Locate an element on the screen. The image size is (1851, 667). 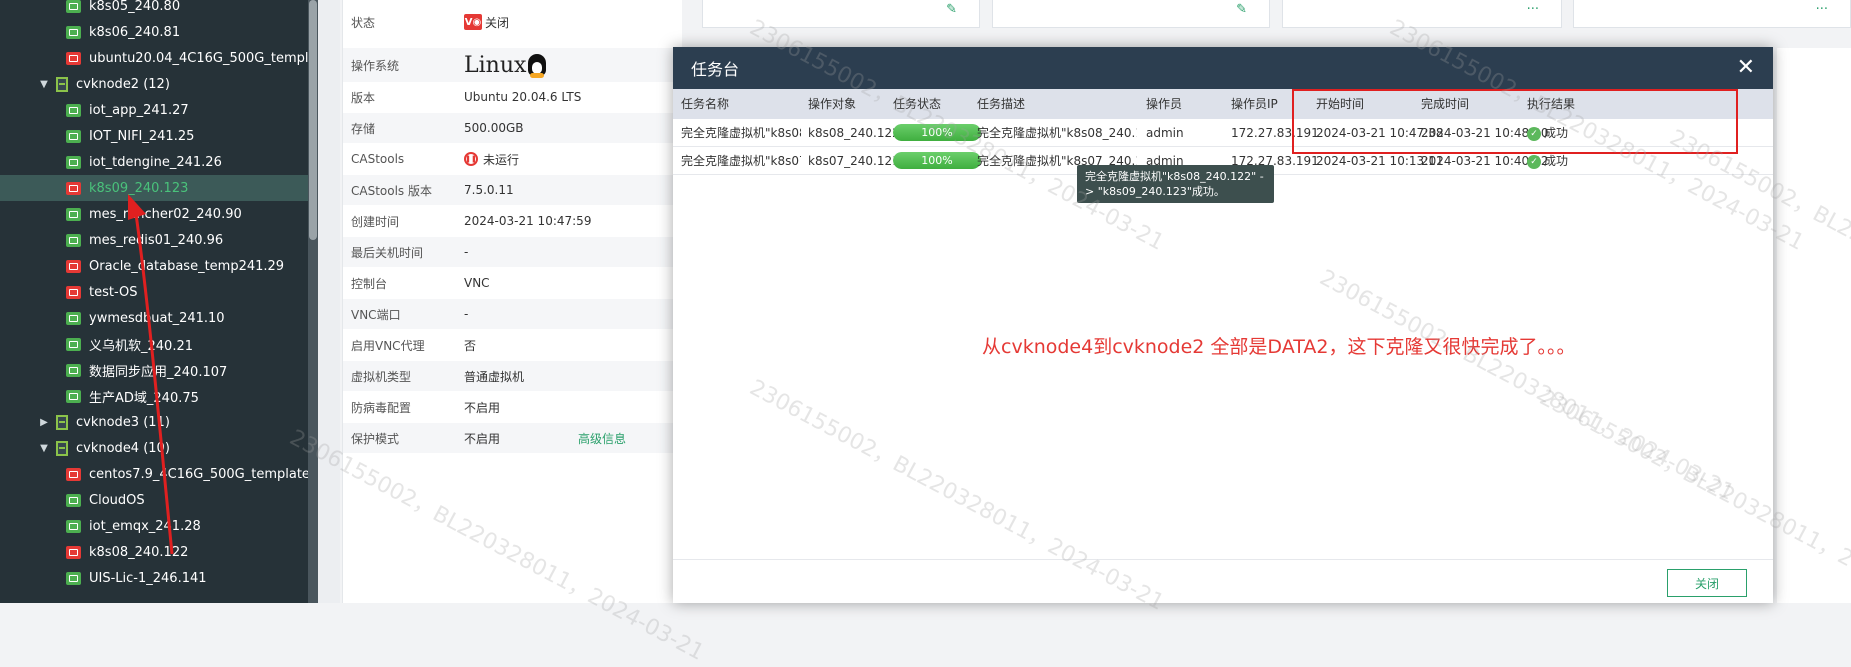
tree-host-node: ▼ cvknode2 (12) is located at coordinates (155, 84).